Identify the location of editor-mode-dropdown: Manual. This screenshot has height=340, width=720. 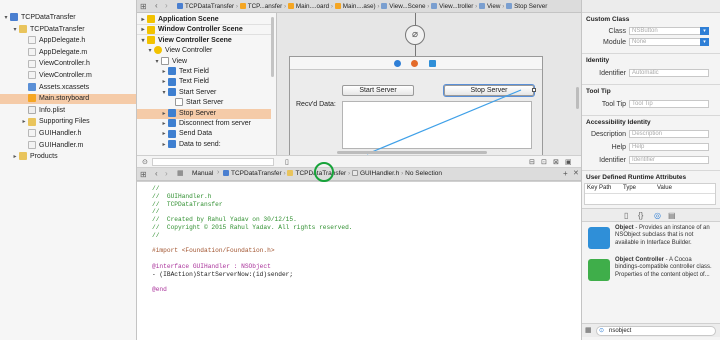
(202, 173).